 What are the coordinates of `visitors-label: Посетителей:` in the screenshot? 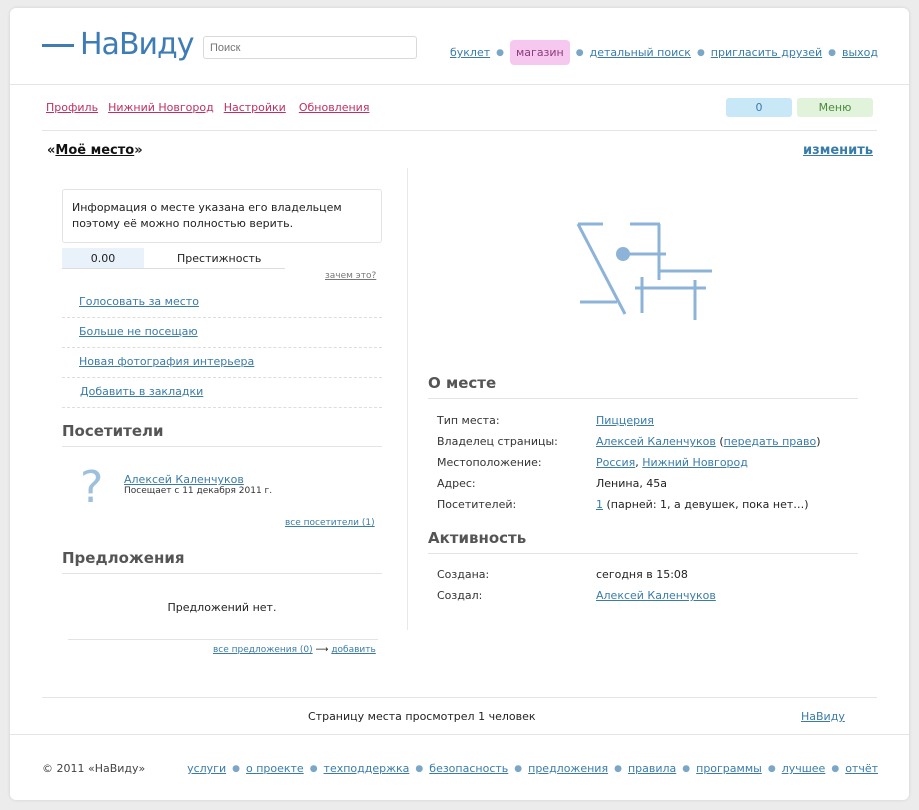 It's located at (477, 504).